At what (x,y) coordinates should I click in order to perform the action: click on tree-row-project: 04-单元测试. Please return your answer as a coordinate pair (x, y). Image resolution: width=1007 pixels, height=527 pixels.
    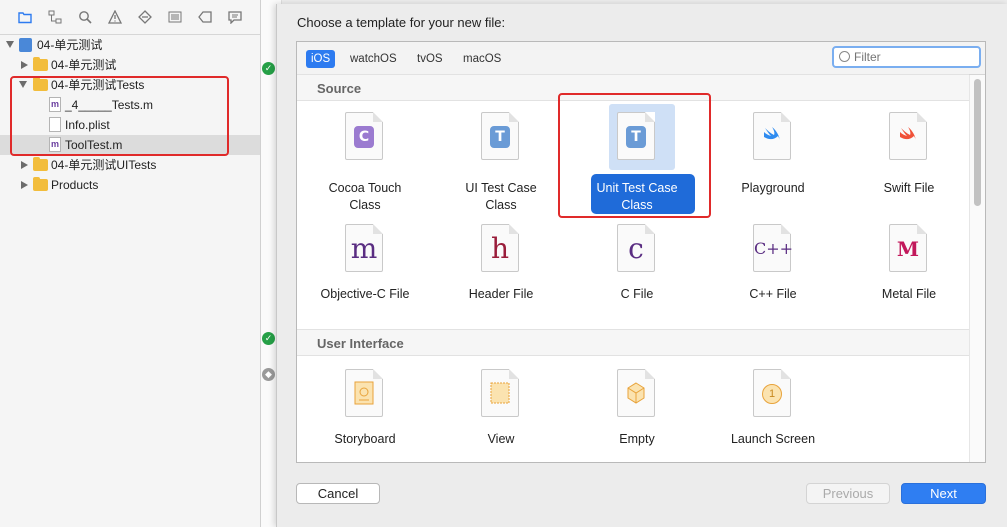
    Looking at the image, I should click on (130, 45).